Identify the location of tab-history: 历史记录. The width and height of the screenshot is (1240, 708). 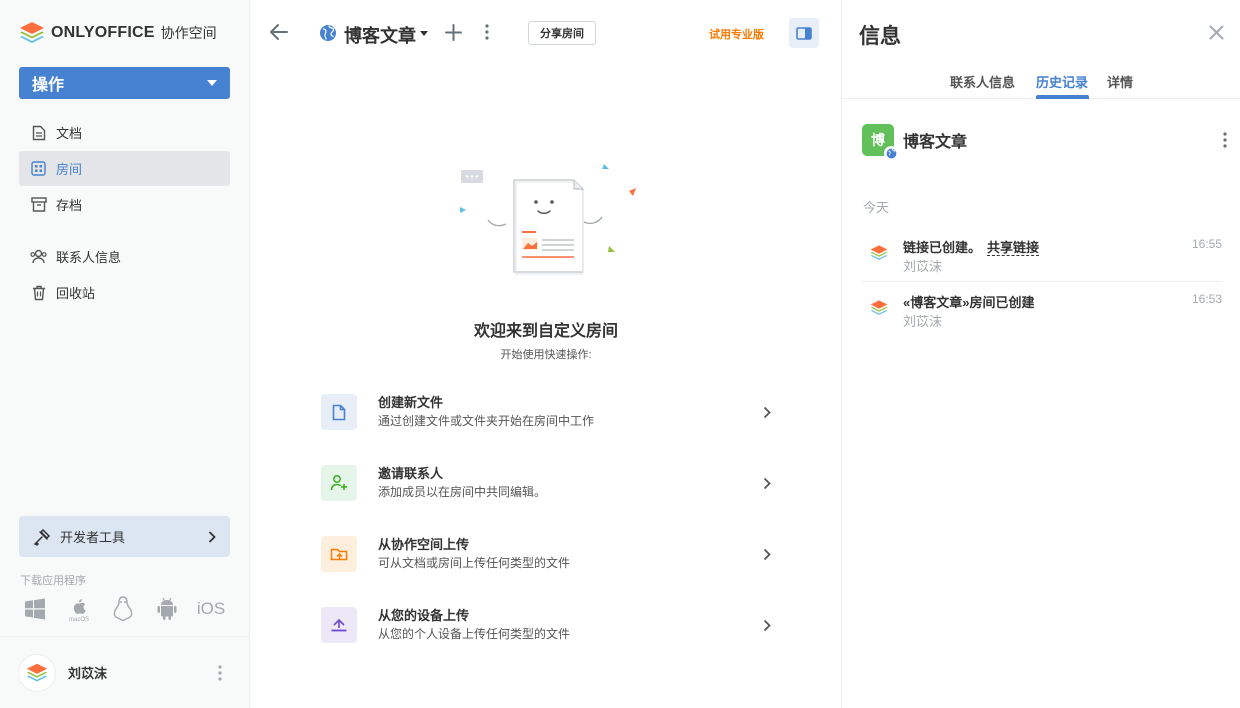
(1062, 81).